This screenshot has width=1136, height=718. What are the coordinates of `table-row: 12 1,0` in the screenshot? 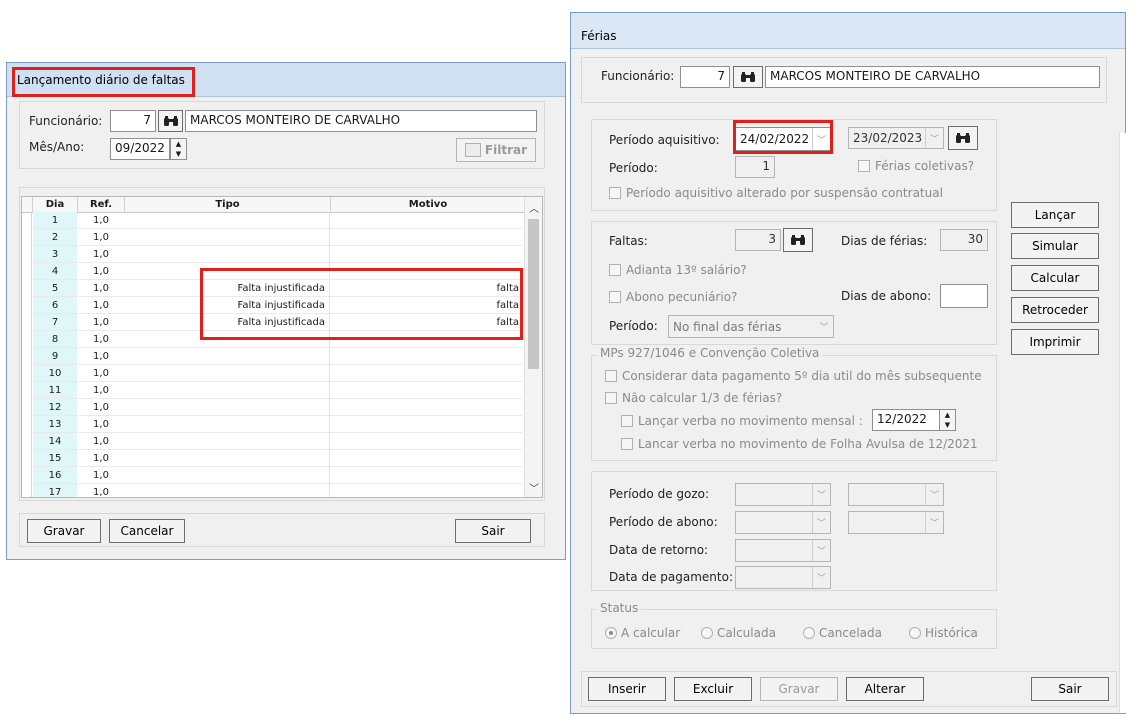 It's located at (272, 407).